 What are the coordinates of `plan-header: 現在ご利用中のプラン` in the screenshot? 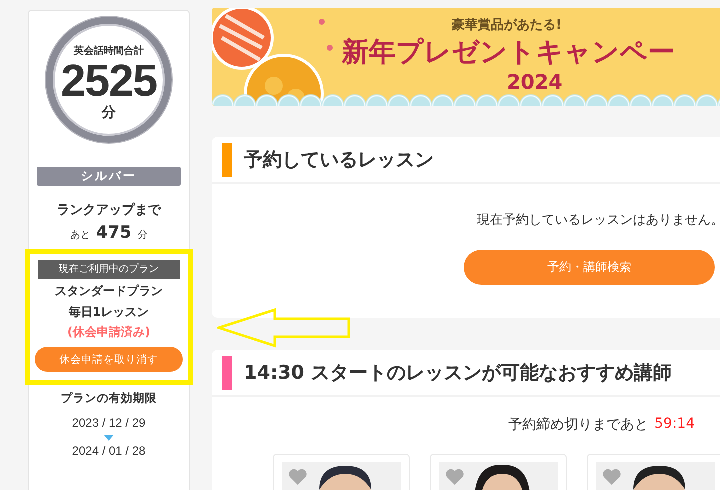 It's located at (109, 269).